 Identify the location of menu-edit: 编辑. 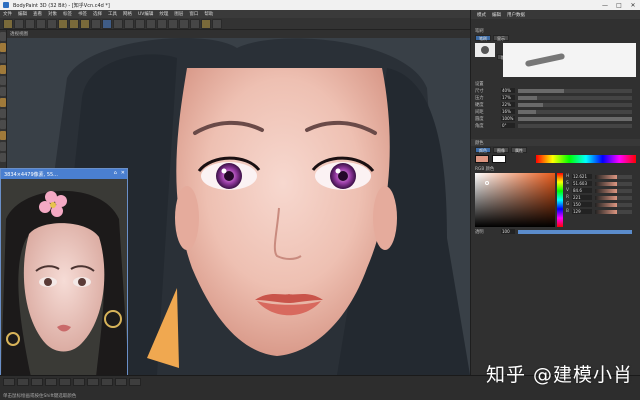
(22, 14).